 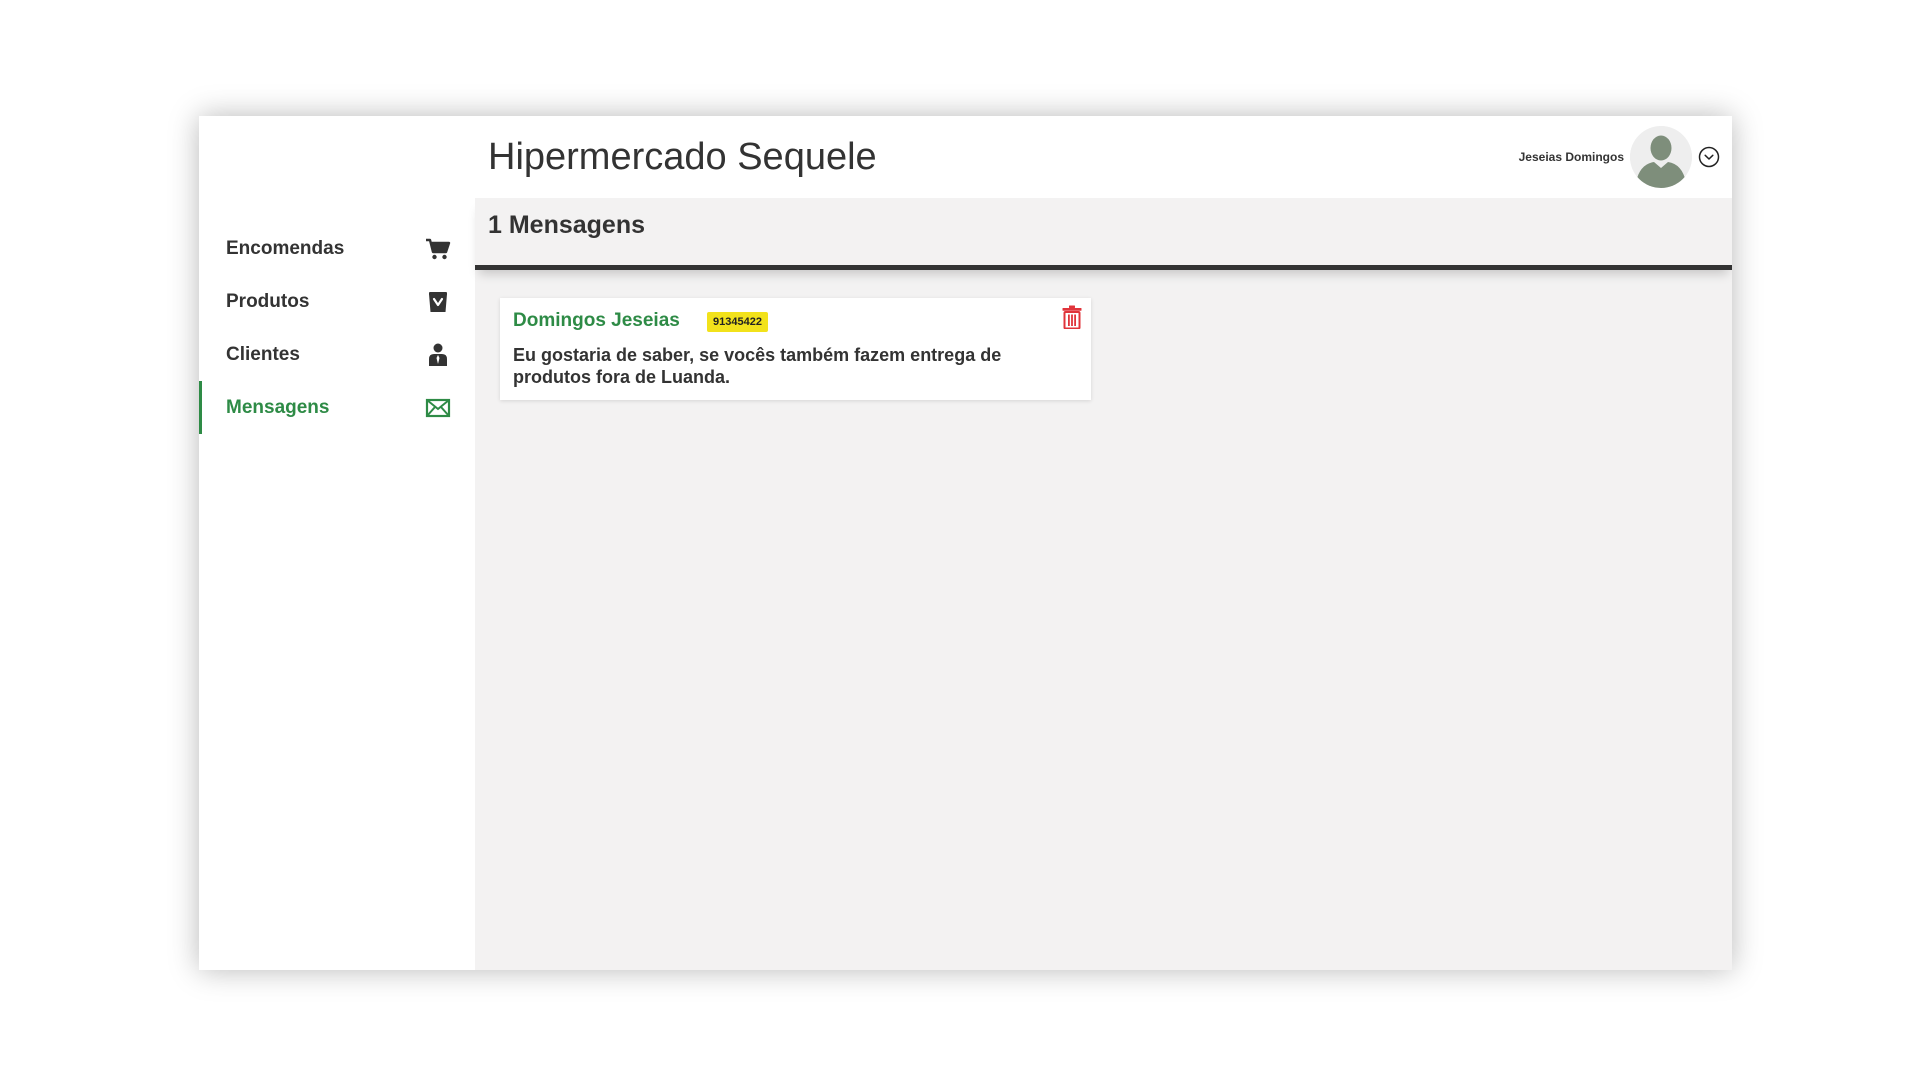 I want to click on section-title: 1 Mensagens, so click(x=567, y=225).